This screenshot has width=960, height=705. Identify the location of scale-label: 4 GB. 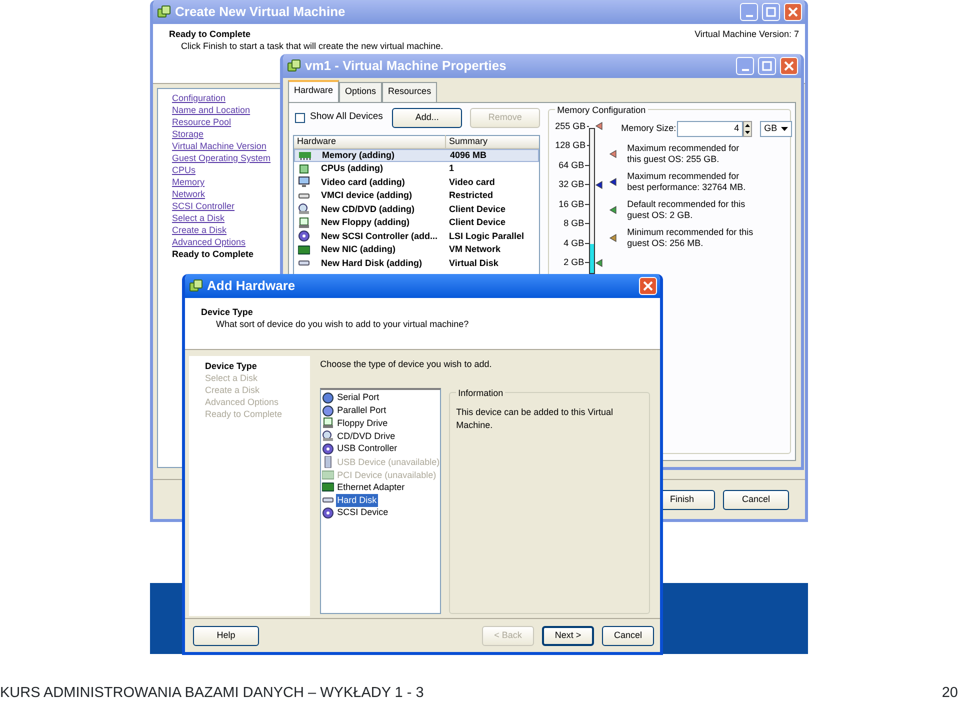
(574, 243).